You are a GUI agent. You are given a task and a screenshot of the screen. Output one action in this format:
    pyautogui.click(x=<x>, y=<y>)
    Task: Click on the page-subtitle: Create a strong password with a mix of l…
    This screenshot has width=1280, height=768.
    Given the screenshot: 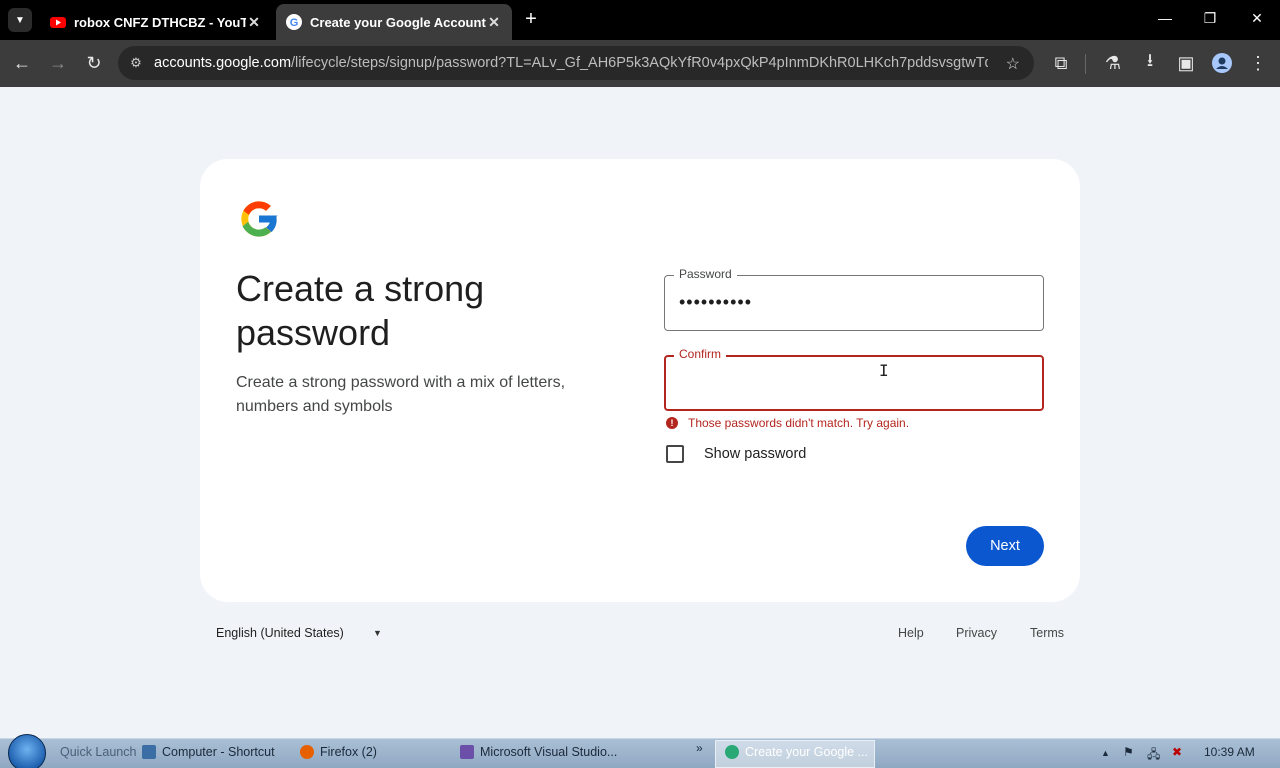 What is the action you would take?
    pyautogui.click(x=401, y=394)
    